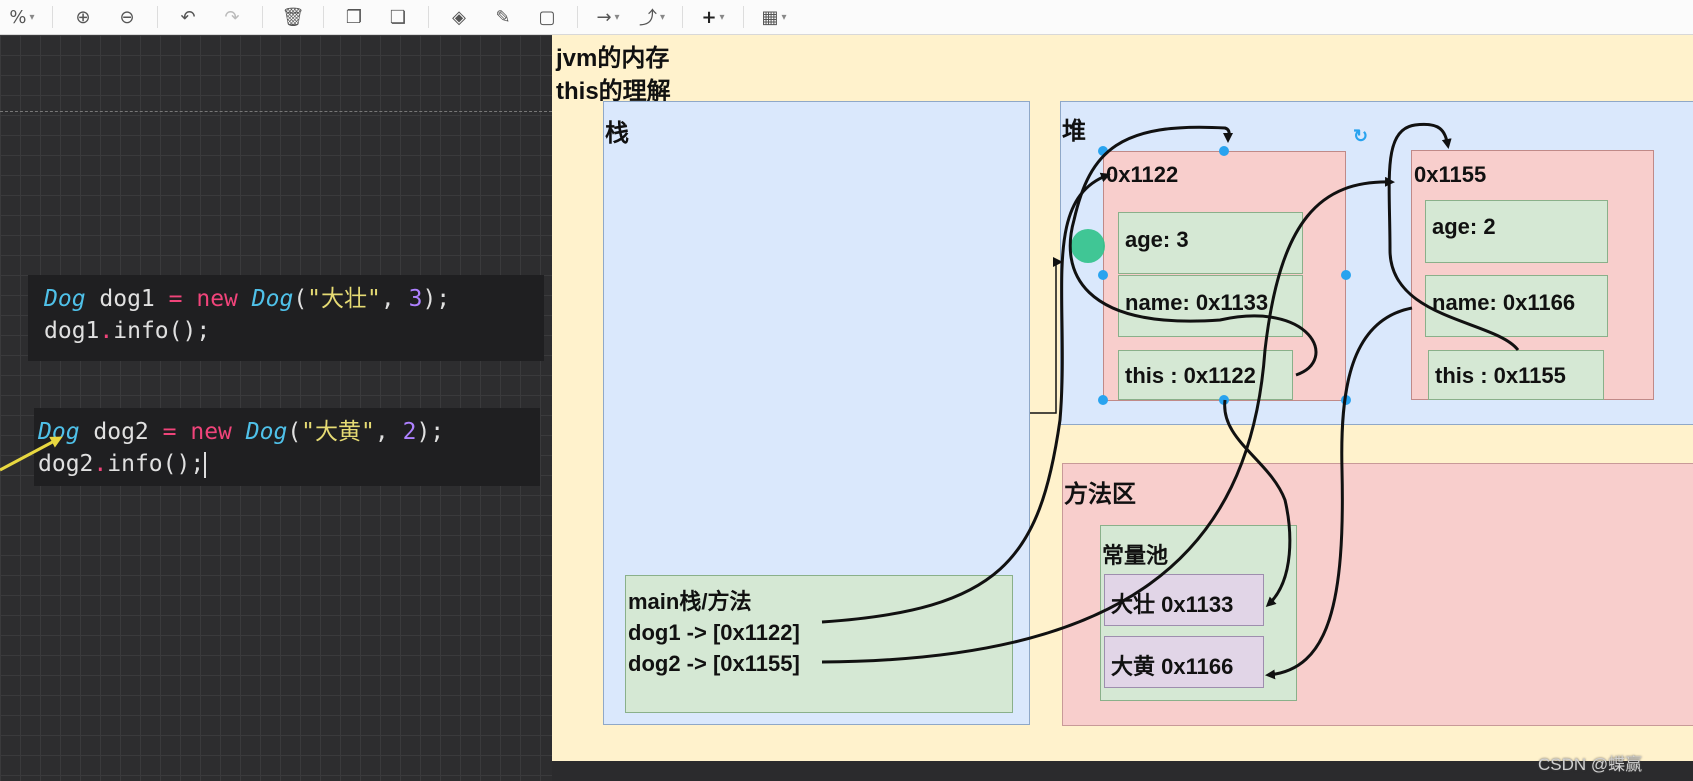 This screenshot has width=1693, height=781. Describe the element at coordinates (613, 58) in the screenshot. I see `diagram-title-line1: jvm的内存` at that location.